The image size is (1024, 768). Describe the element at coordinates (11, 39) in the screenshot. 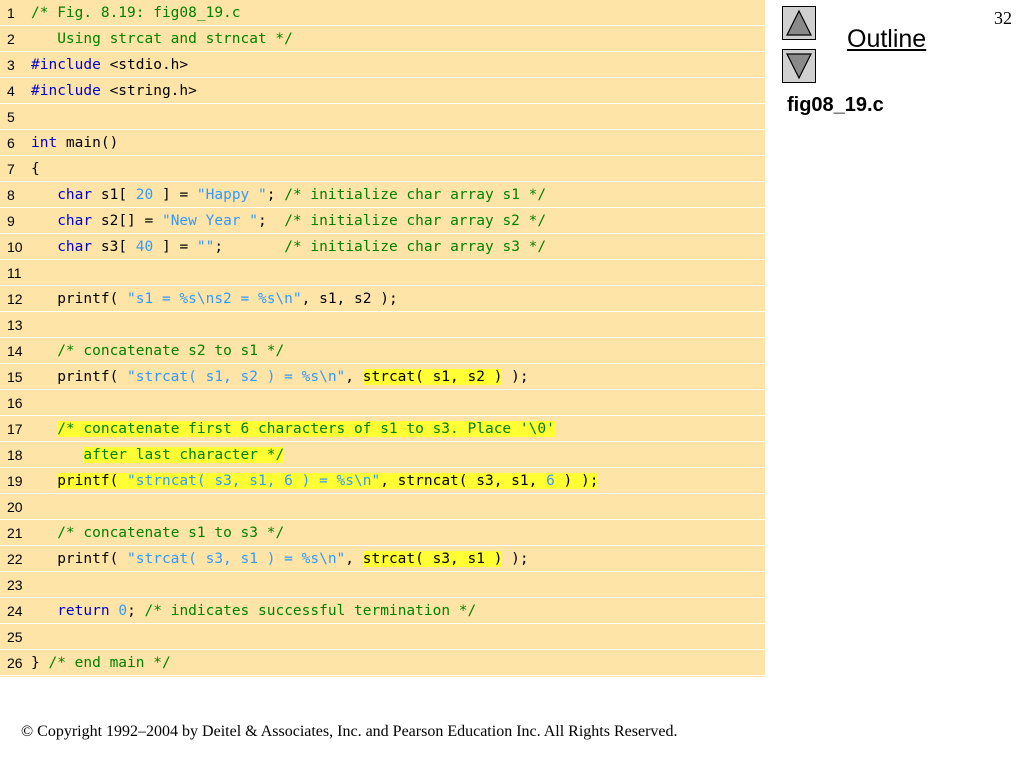

I see `line-number: 2` at that location.